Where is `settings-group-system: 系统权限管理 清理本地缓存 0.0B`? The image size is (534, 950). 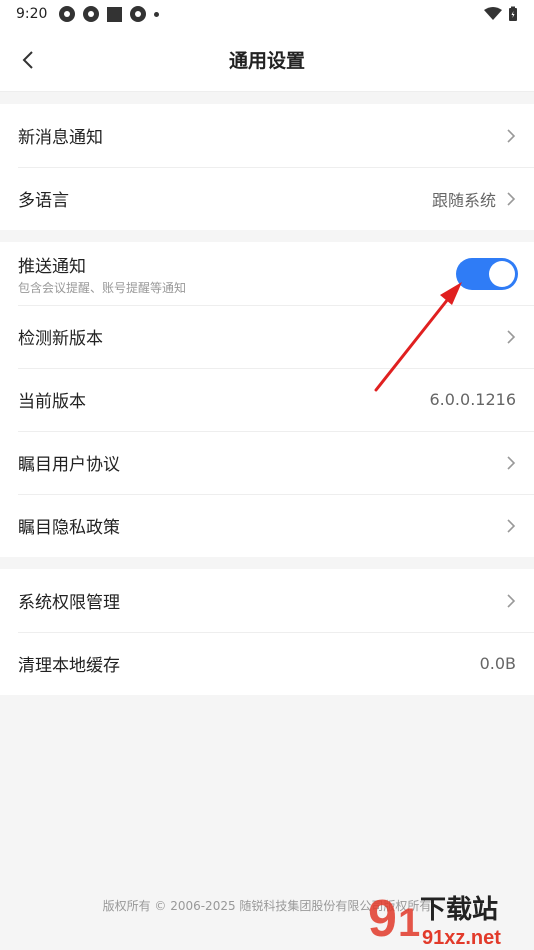
settings-group-system: 系统权限管理 清理本地缓存 0.0B is located at coordinates (267, 632).